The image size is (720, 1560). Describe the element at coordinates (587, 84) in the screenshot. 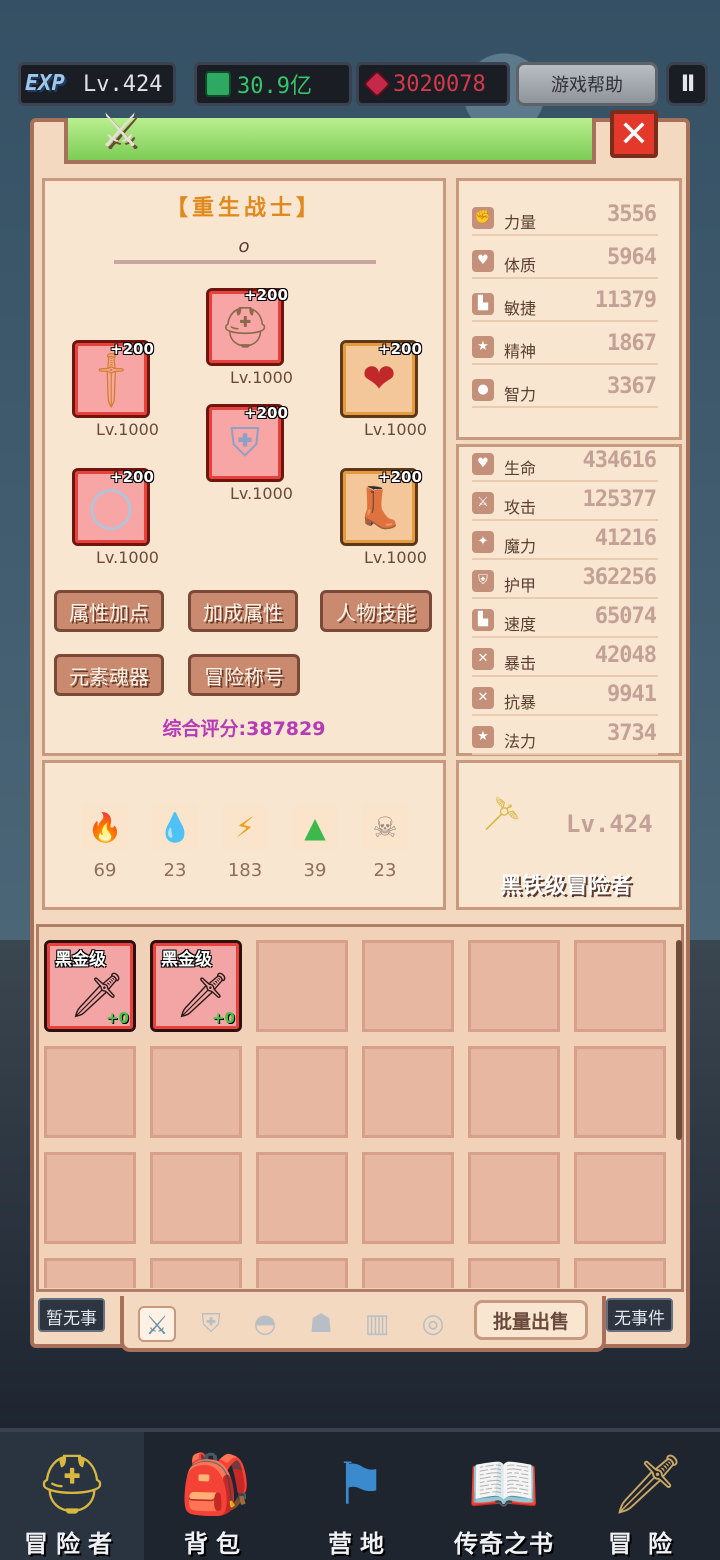

I see `game-help-button: 游戏帮助` at that location.